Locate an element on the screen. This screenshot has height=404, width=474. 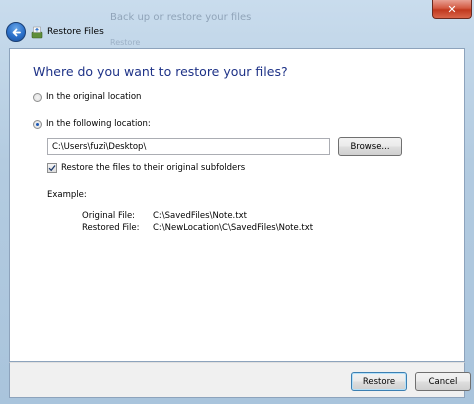
close-button: ✕ is located at coordinates (452, 9).